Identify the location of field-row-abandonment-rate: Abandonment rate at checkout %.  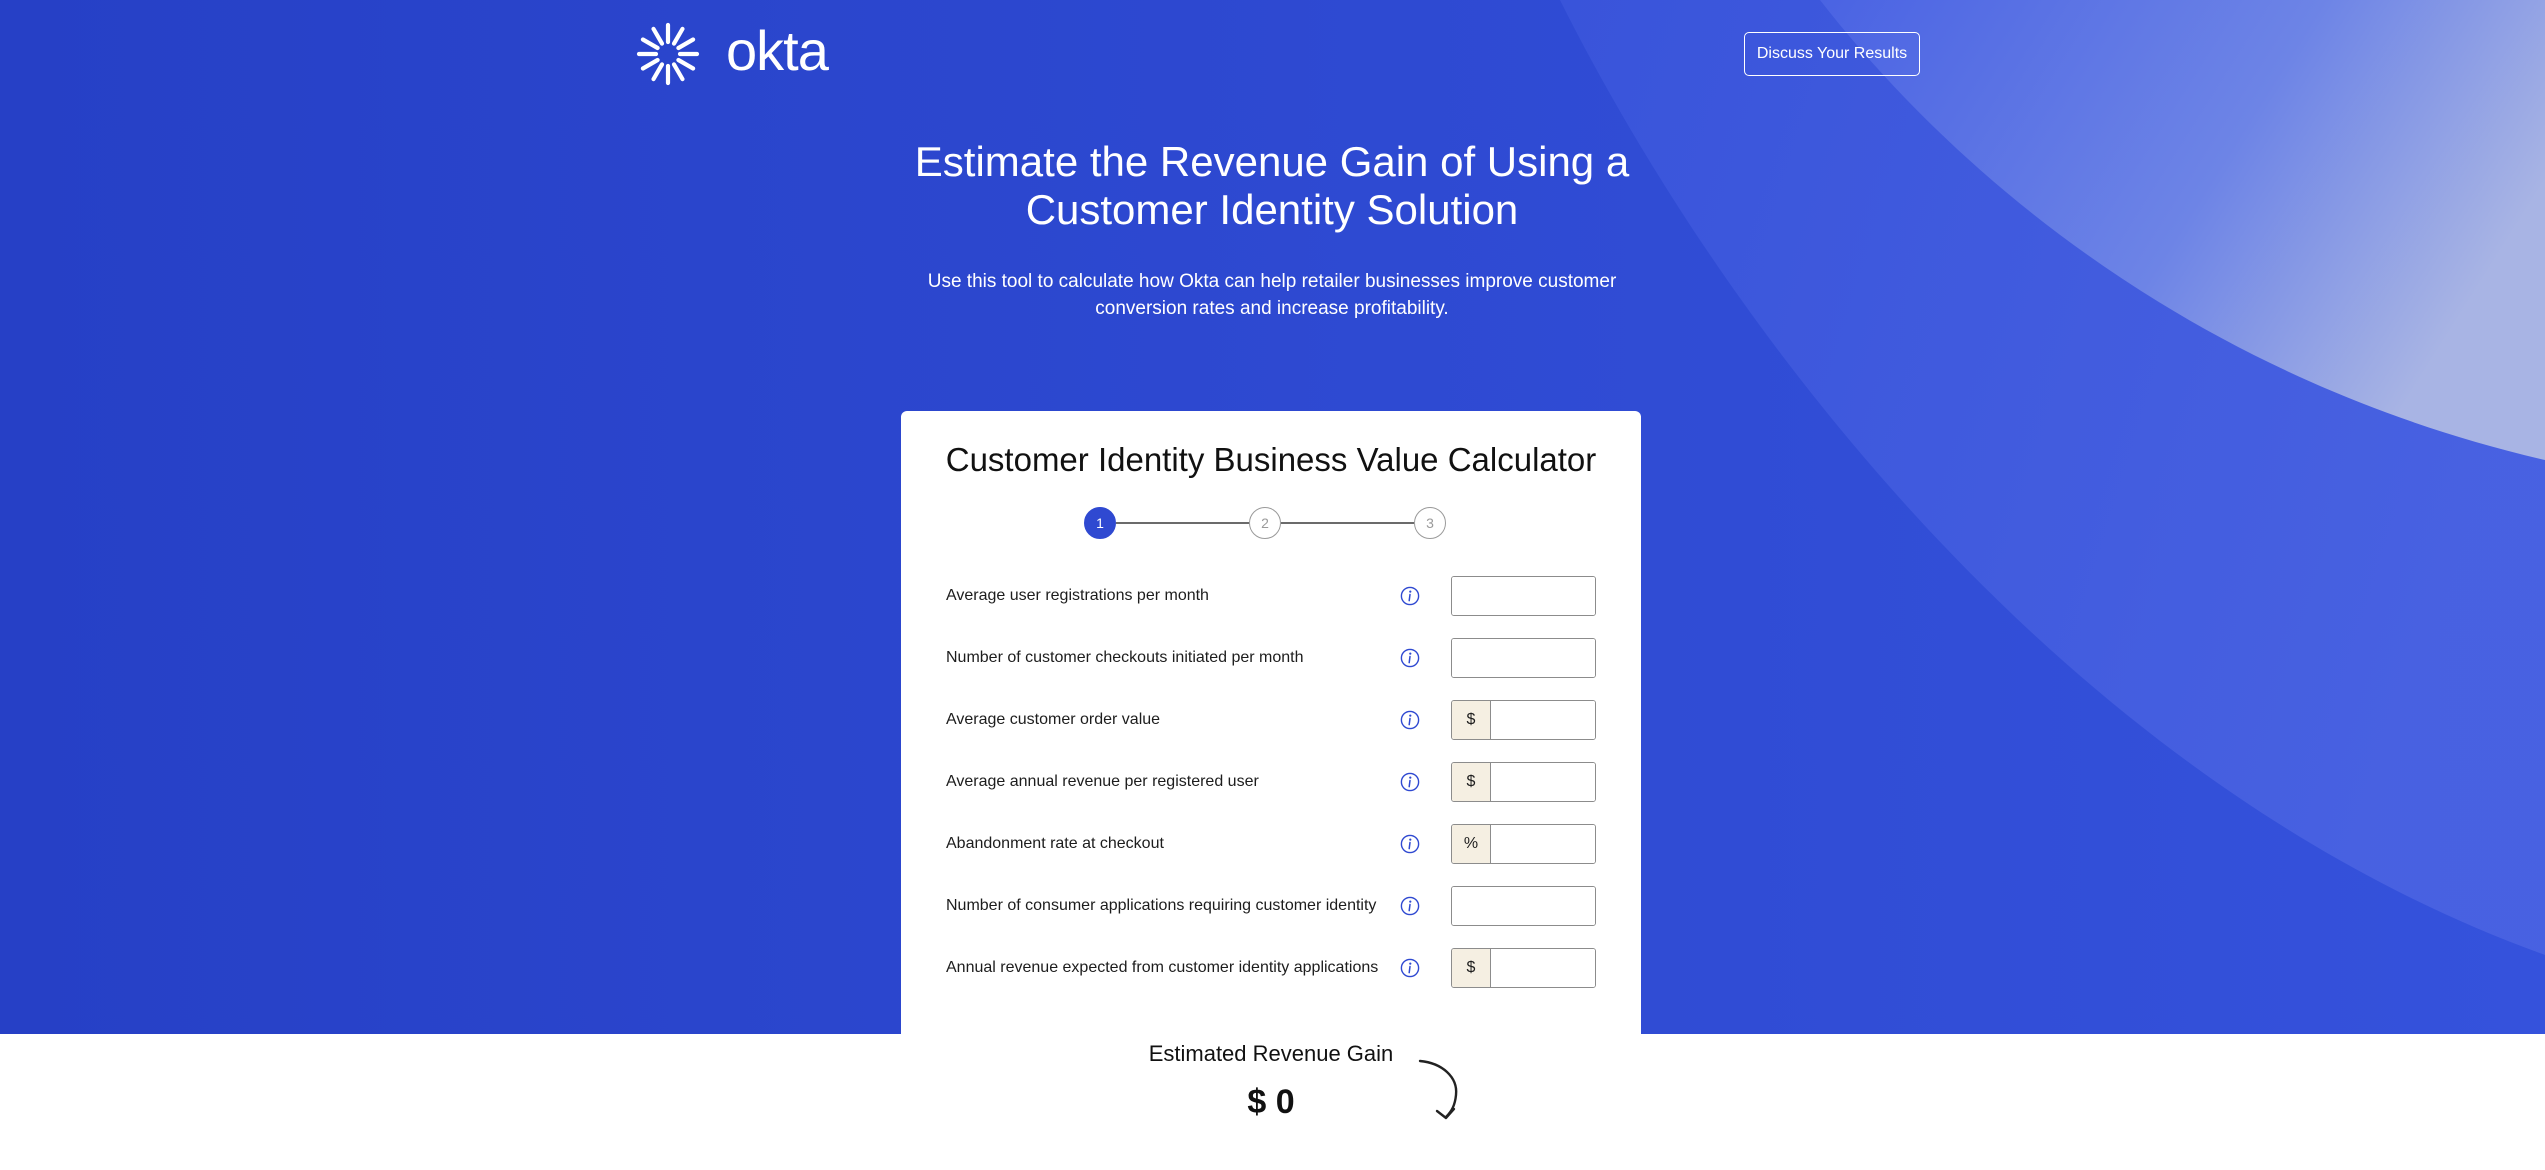
(1271, 844).